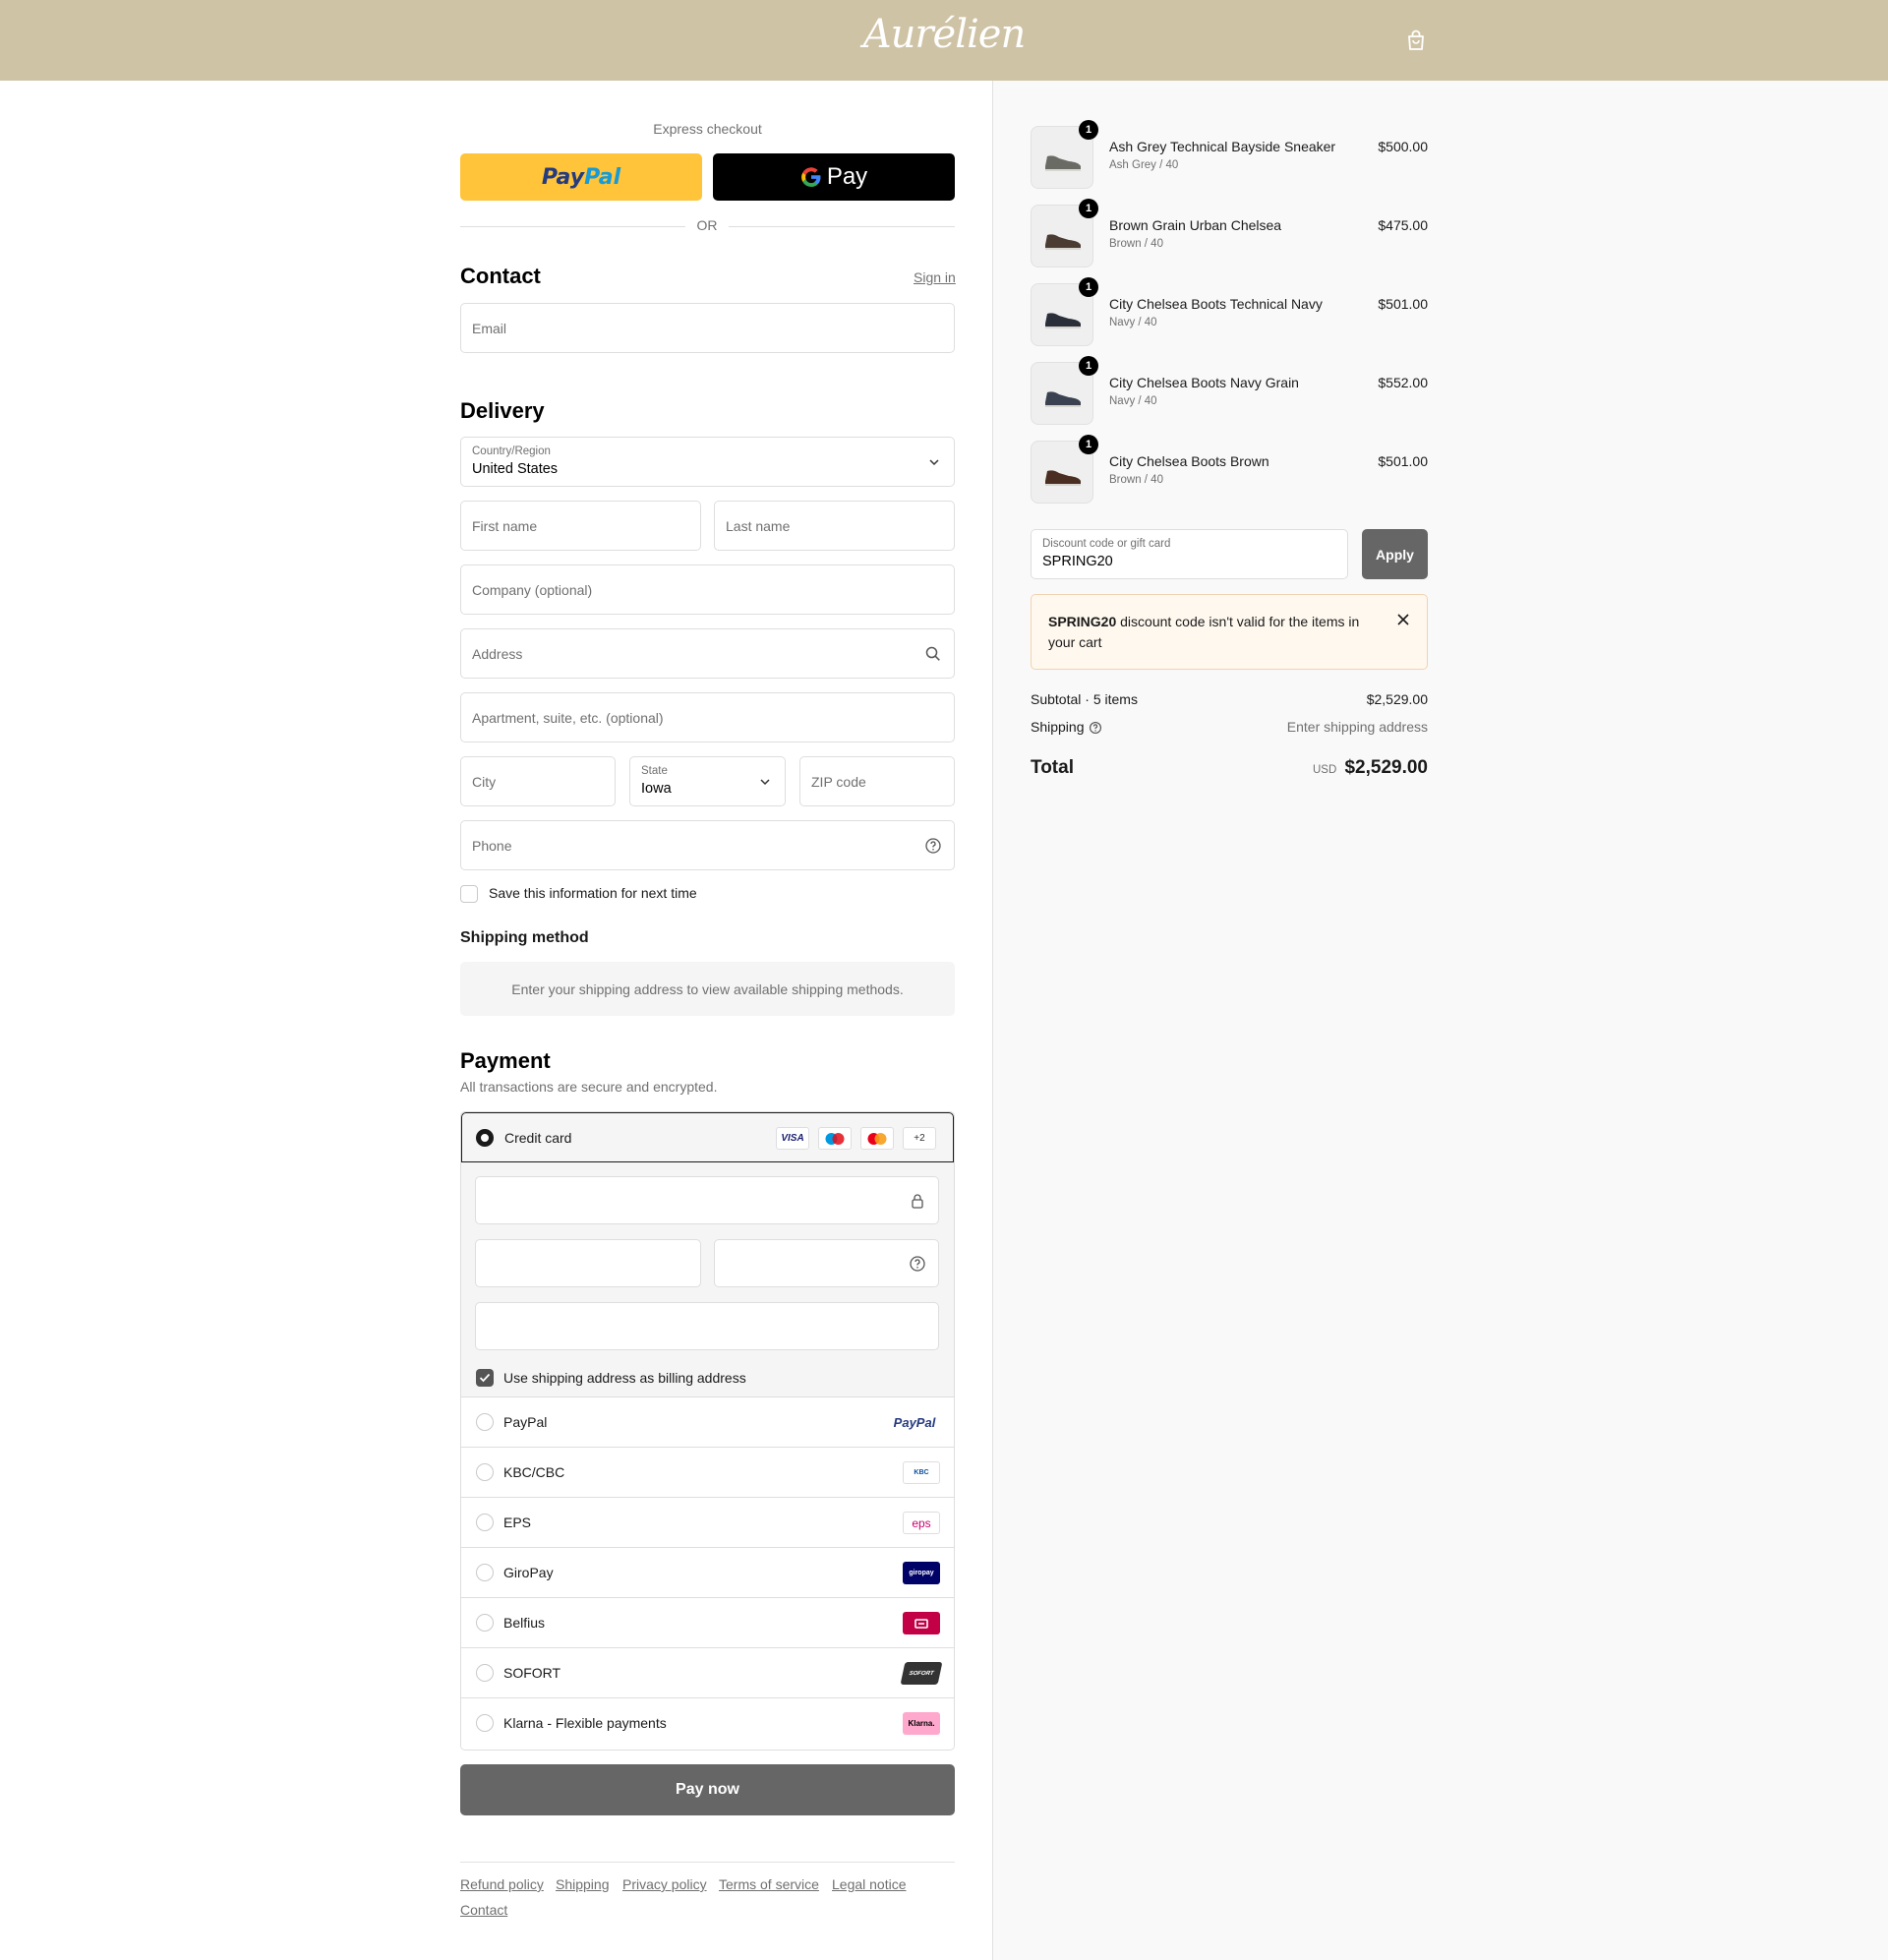  Describe the element at coordinates (810, 178) in the screenshot. I see `google-g-icon` at that location.